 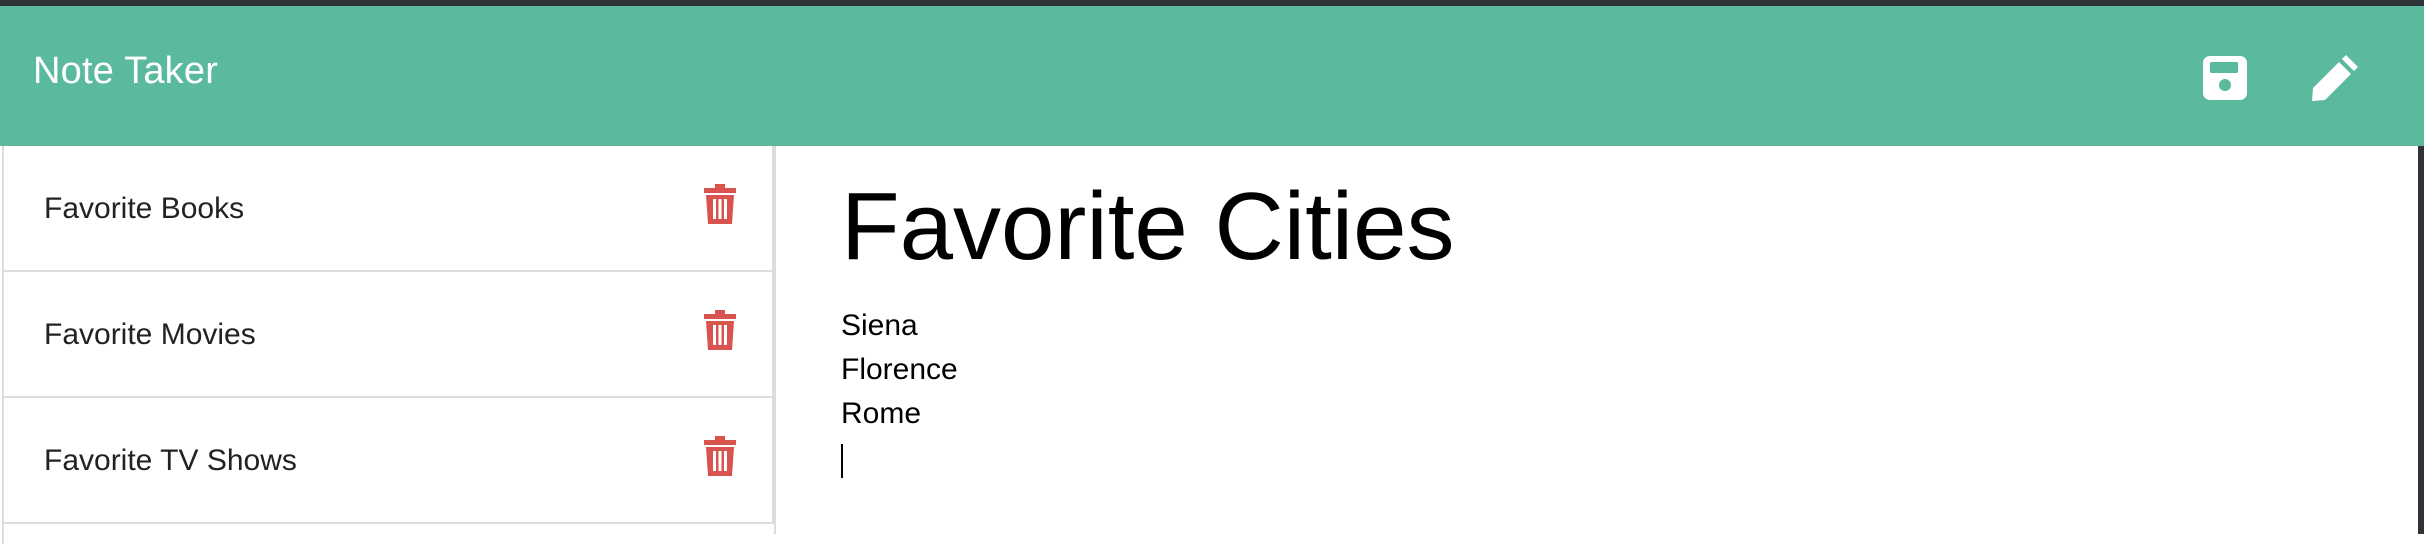 I want to click on save-icon, so click(x=2225, y=78).